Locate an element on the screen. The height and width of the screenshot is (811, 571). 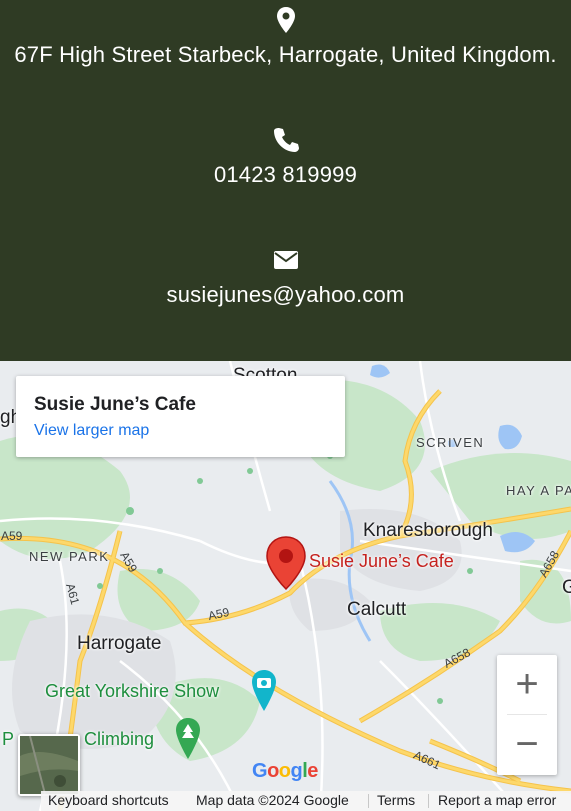
area-label-scriven: SCRIVEN is located at coordinates (450, 442).